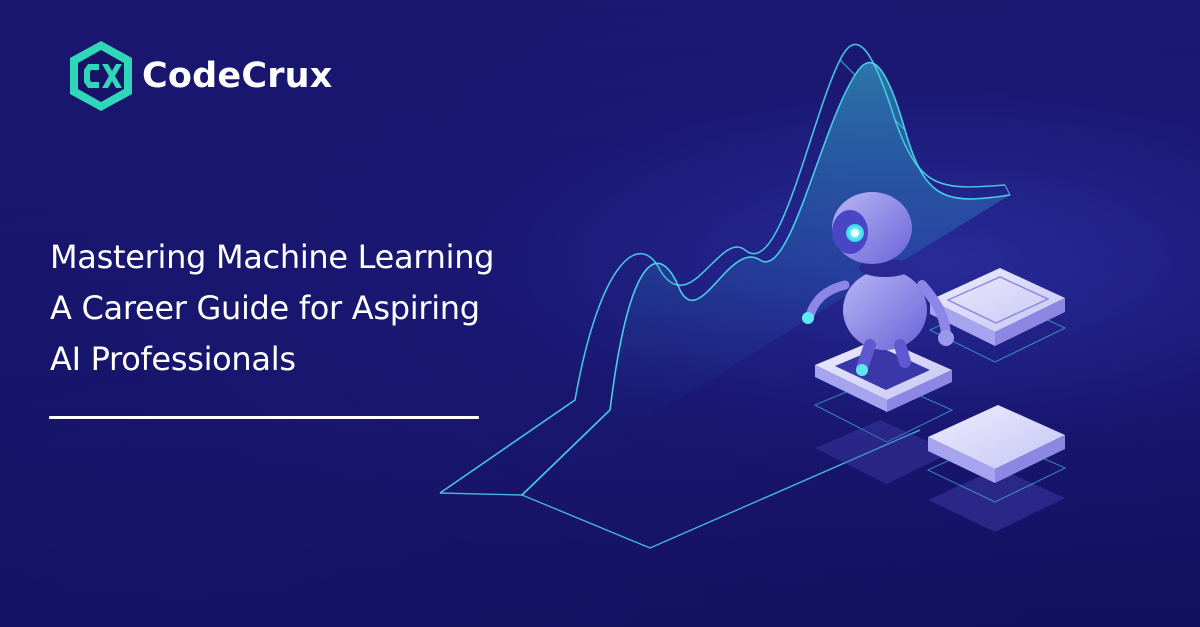 This screenshot has width=1200, height=627. What do you see at coordinates (173, 359) in the screenshot?
I see `headline-line-3: AI Professionals` at bounding box center [173, 359].